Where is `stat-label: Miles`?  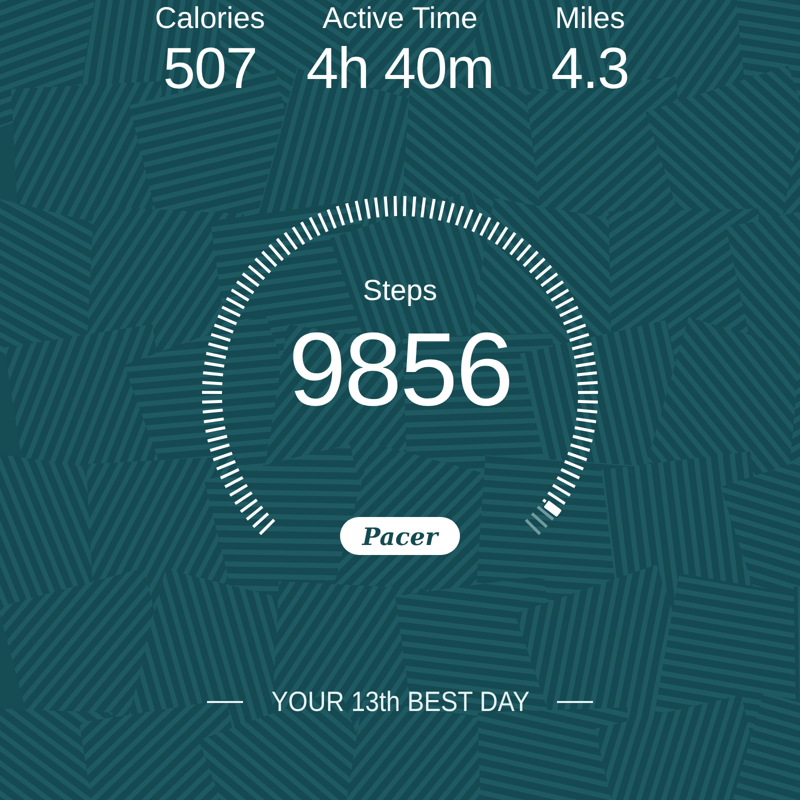
stat-label: Miles is located at coordinates (589, 19).